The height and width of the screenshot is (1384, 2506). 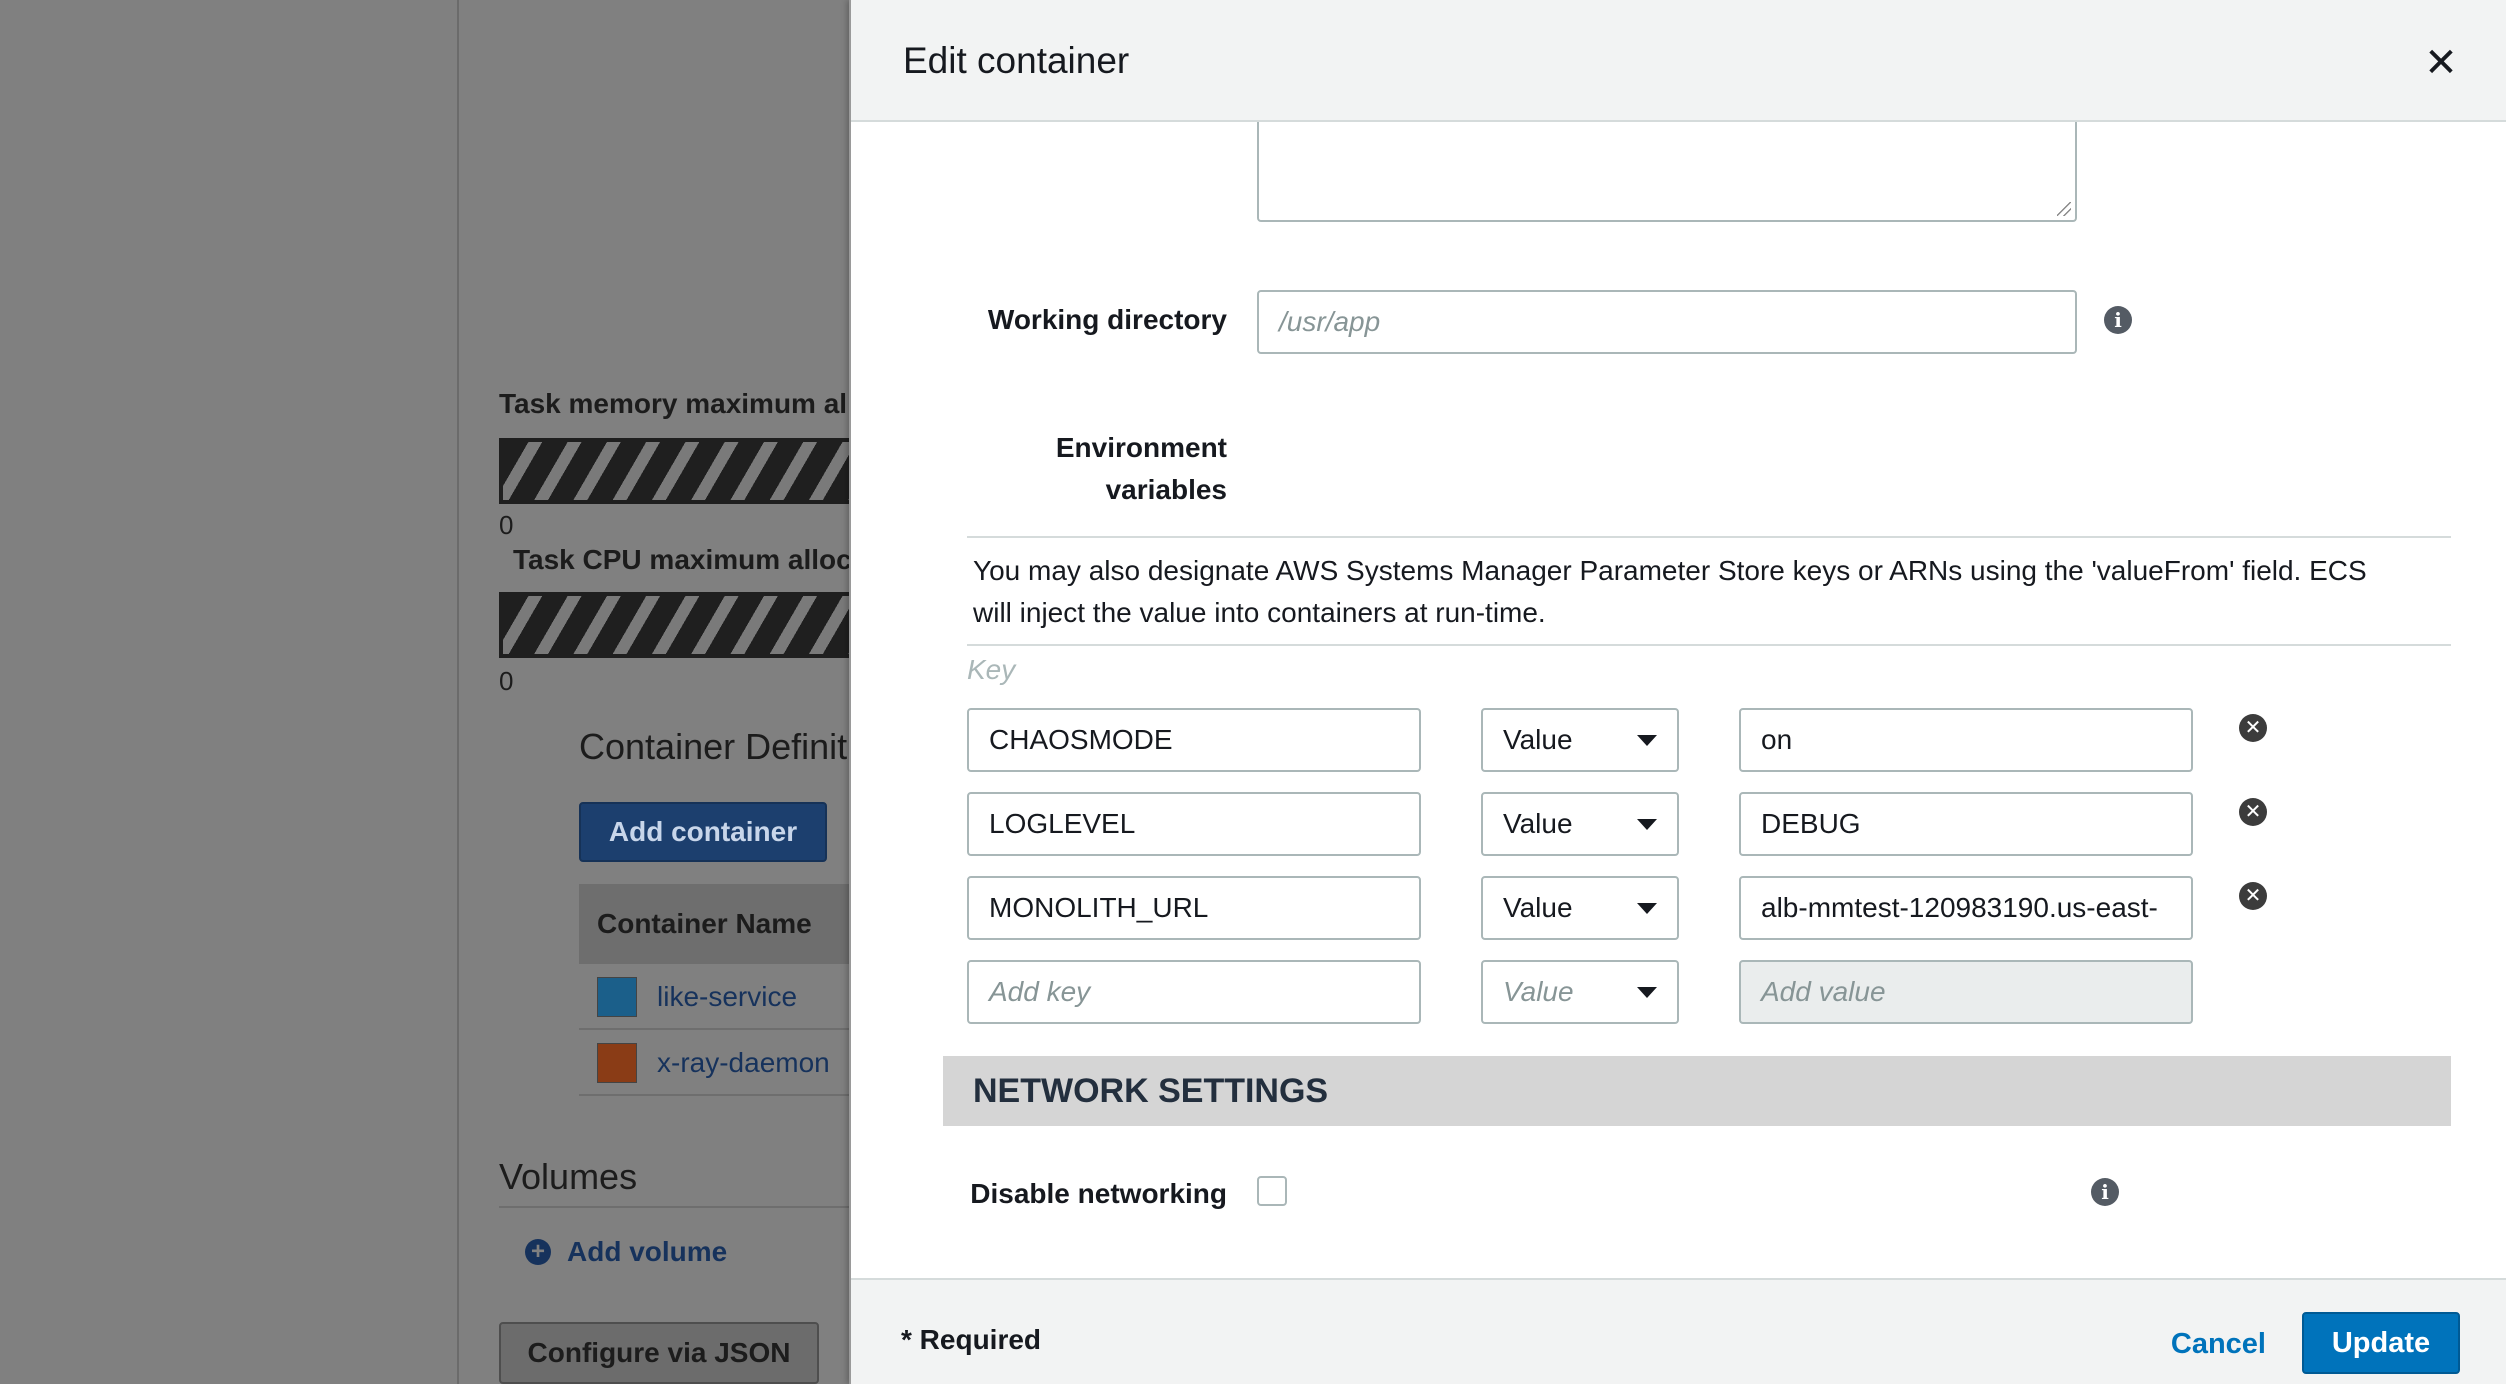 I want to click on add-key-input: Add key, so click(x=1194, y=992).